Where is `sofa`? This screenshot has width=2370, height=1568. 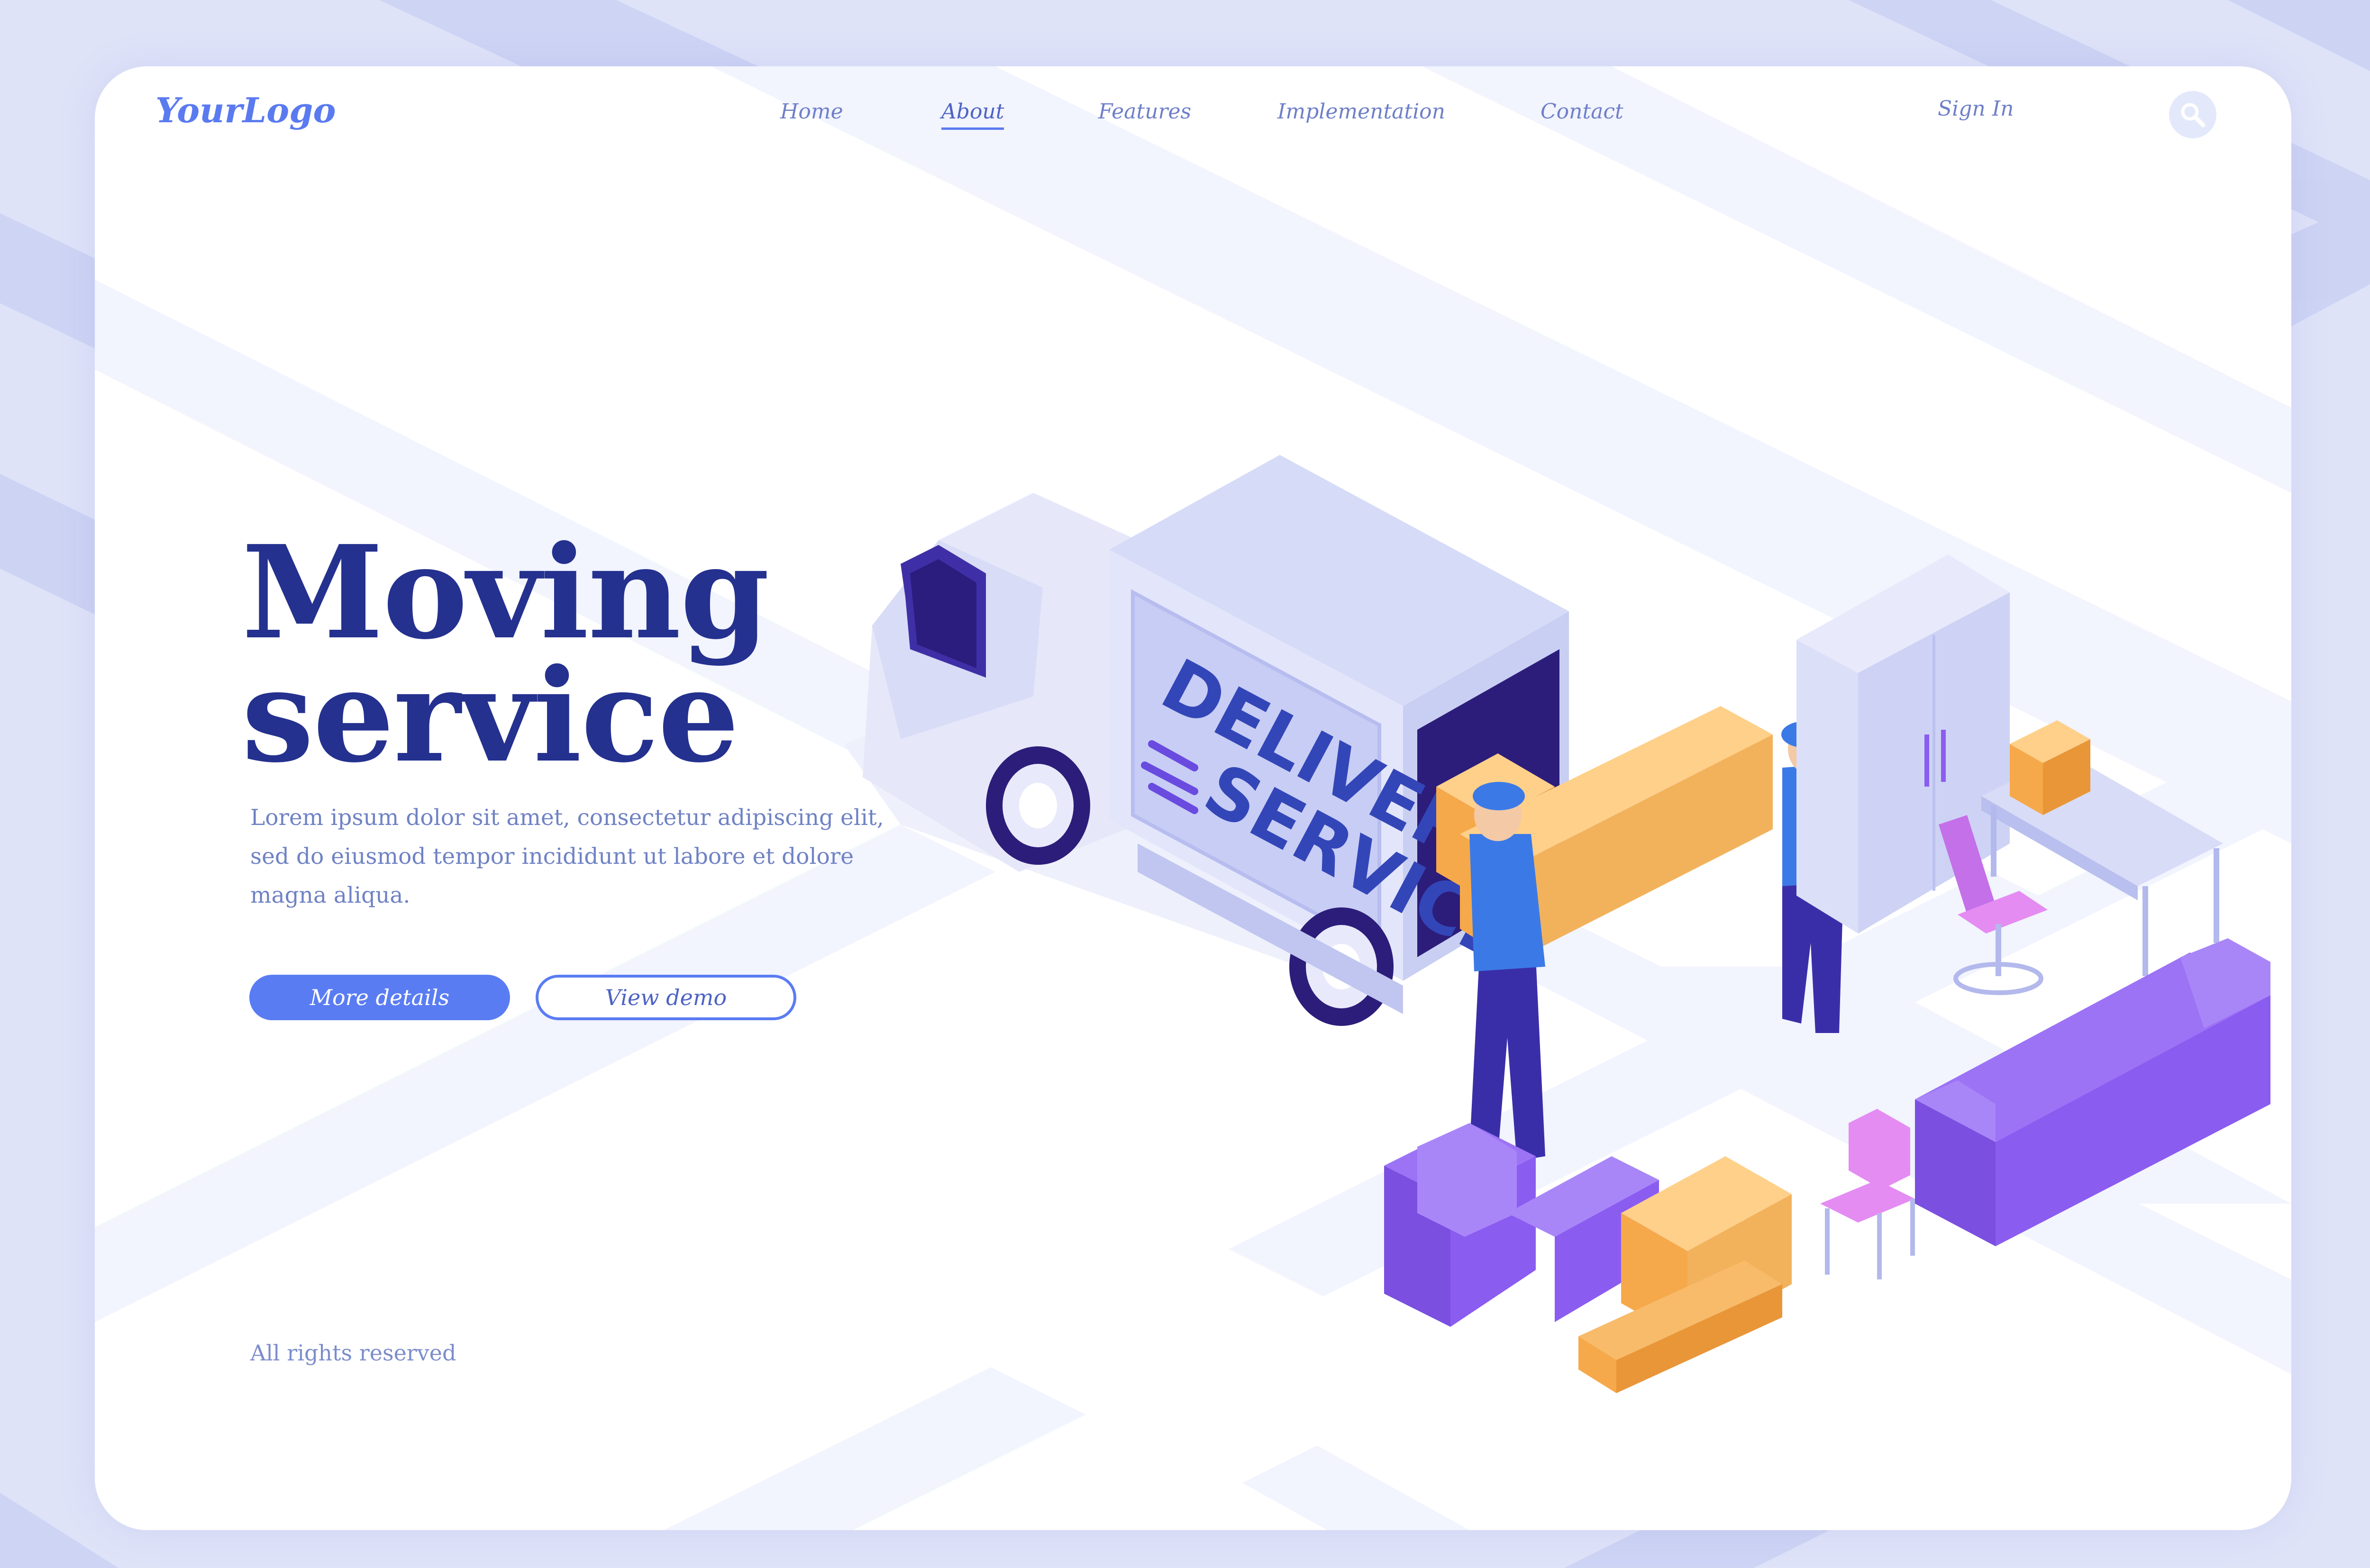 sofa is located at coordinates (2092, 1092).